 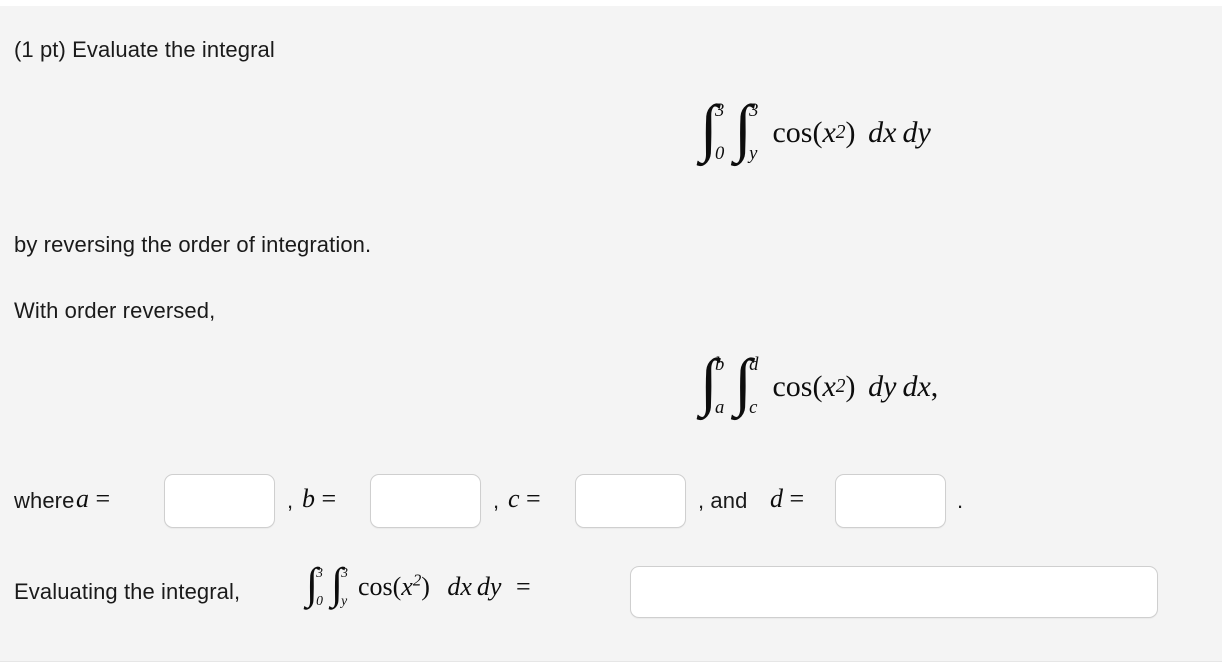 What do you see at coordinates (144, 49) in the screenshot?
I see `problem-statement-line: (1 pt) Evaluate the integral` at bounding box center [144, 49].